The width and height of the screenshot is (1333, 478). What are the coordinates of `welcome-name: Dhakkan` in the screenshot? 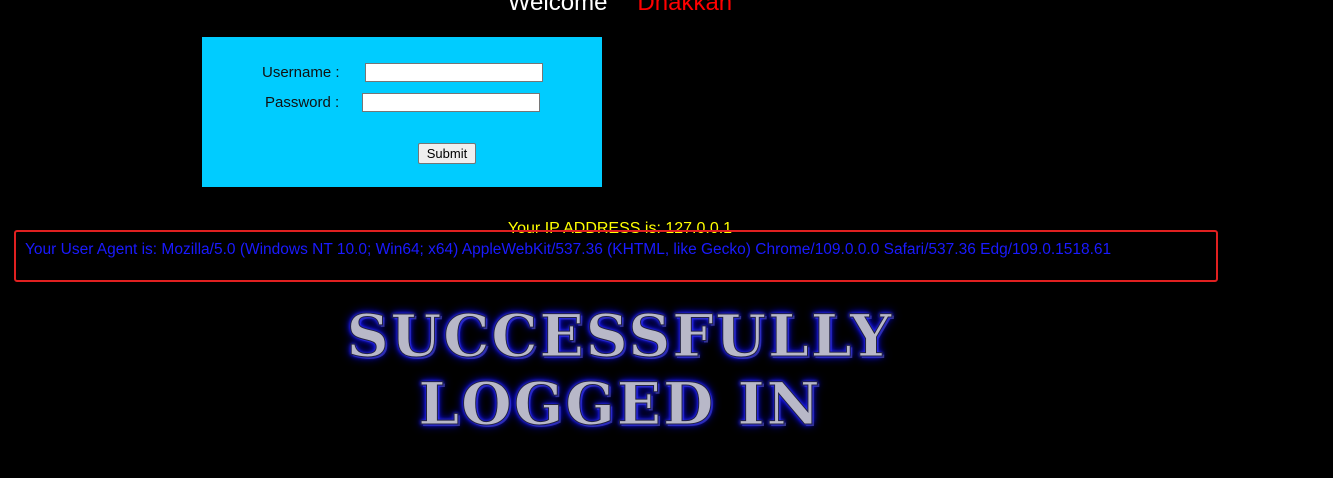 It's located at (685, 8).